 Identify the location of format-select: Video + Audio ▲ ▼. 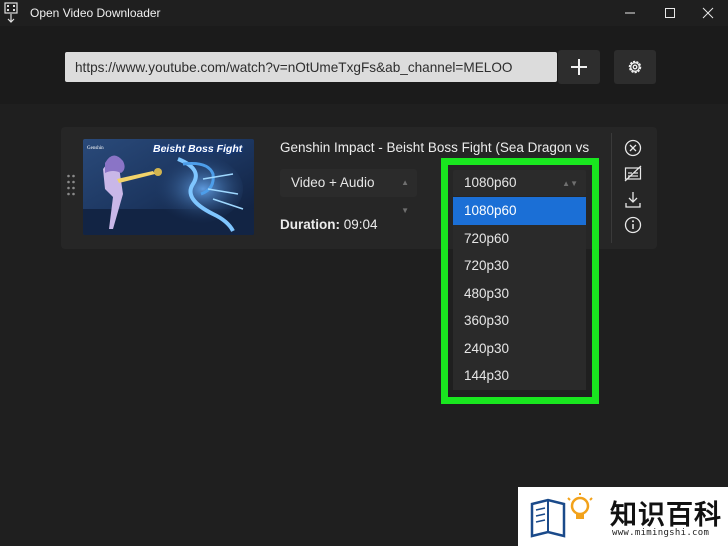
(348, 192).